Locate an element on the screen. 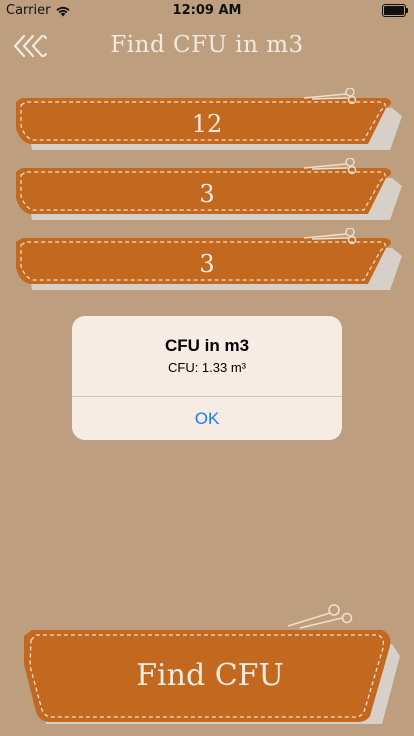 The height and width of the screenshot is (736, 414). cfu-count-value: 12 is located at coordinates (207, 124).